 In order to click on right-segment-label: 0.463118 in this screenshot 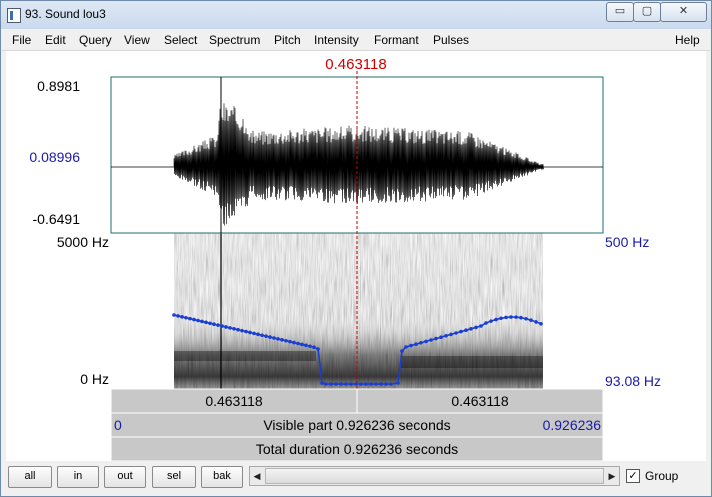, I will do `click(480, 401)`.